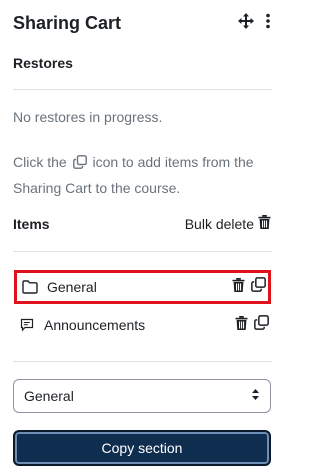 Image resolution: width=320 pixels, height=476 pixels. What do you see at coordinates (255, 396) in the screenshot?
I see `select-arrows-icon` at bounding box center [255, 396].